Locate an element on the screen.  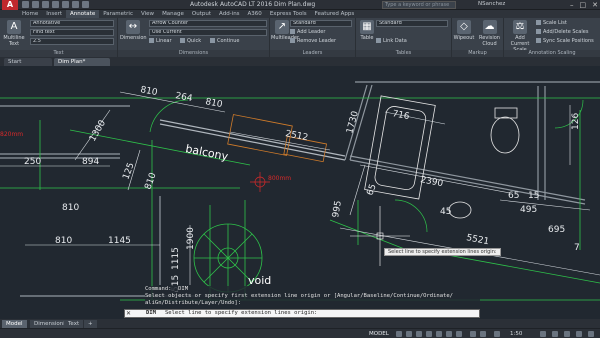
minimize-icon: – is located at coordinates (572, 5).